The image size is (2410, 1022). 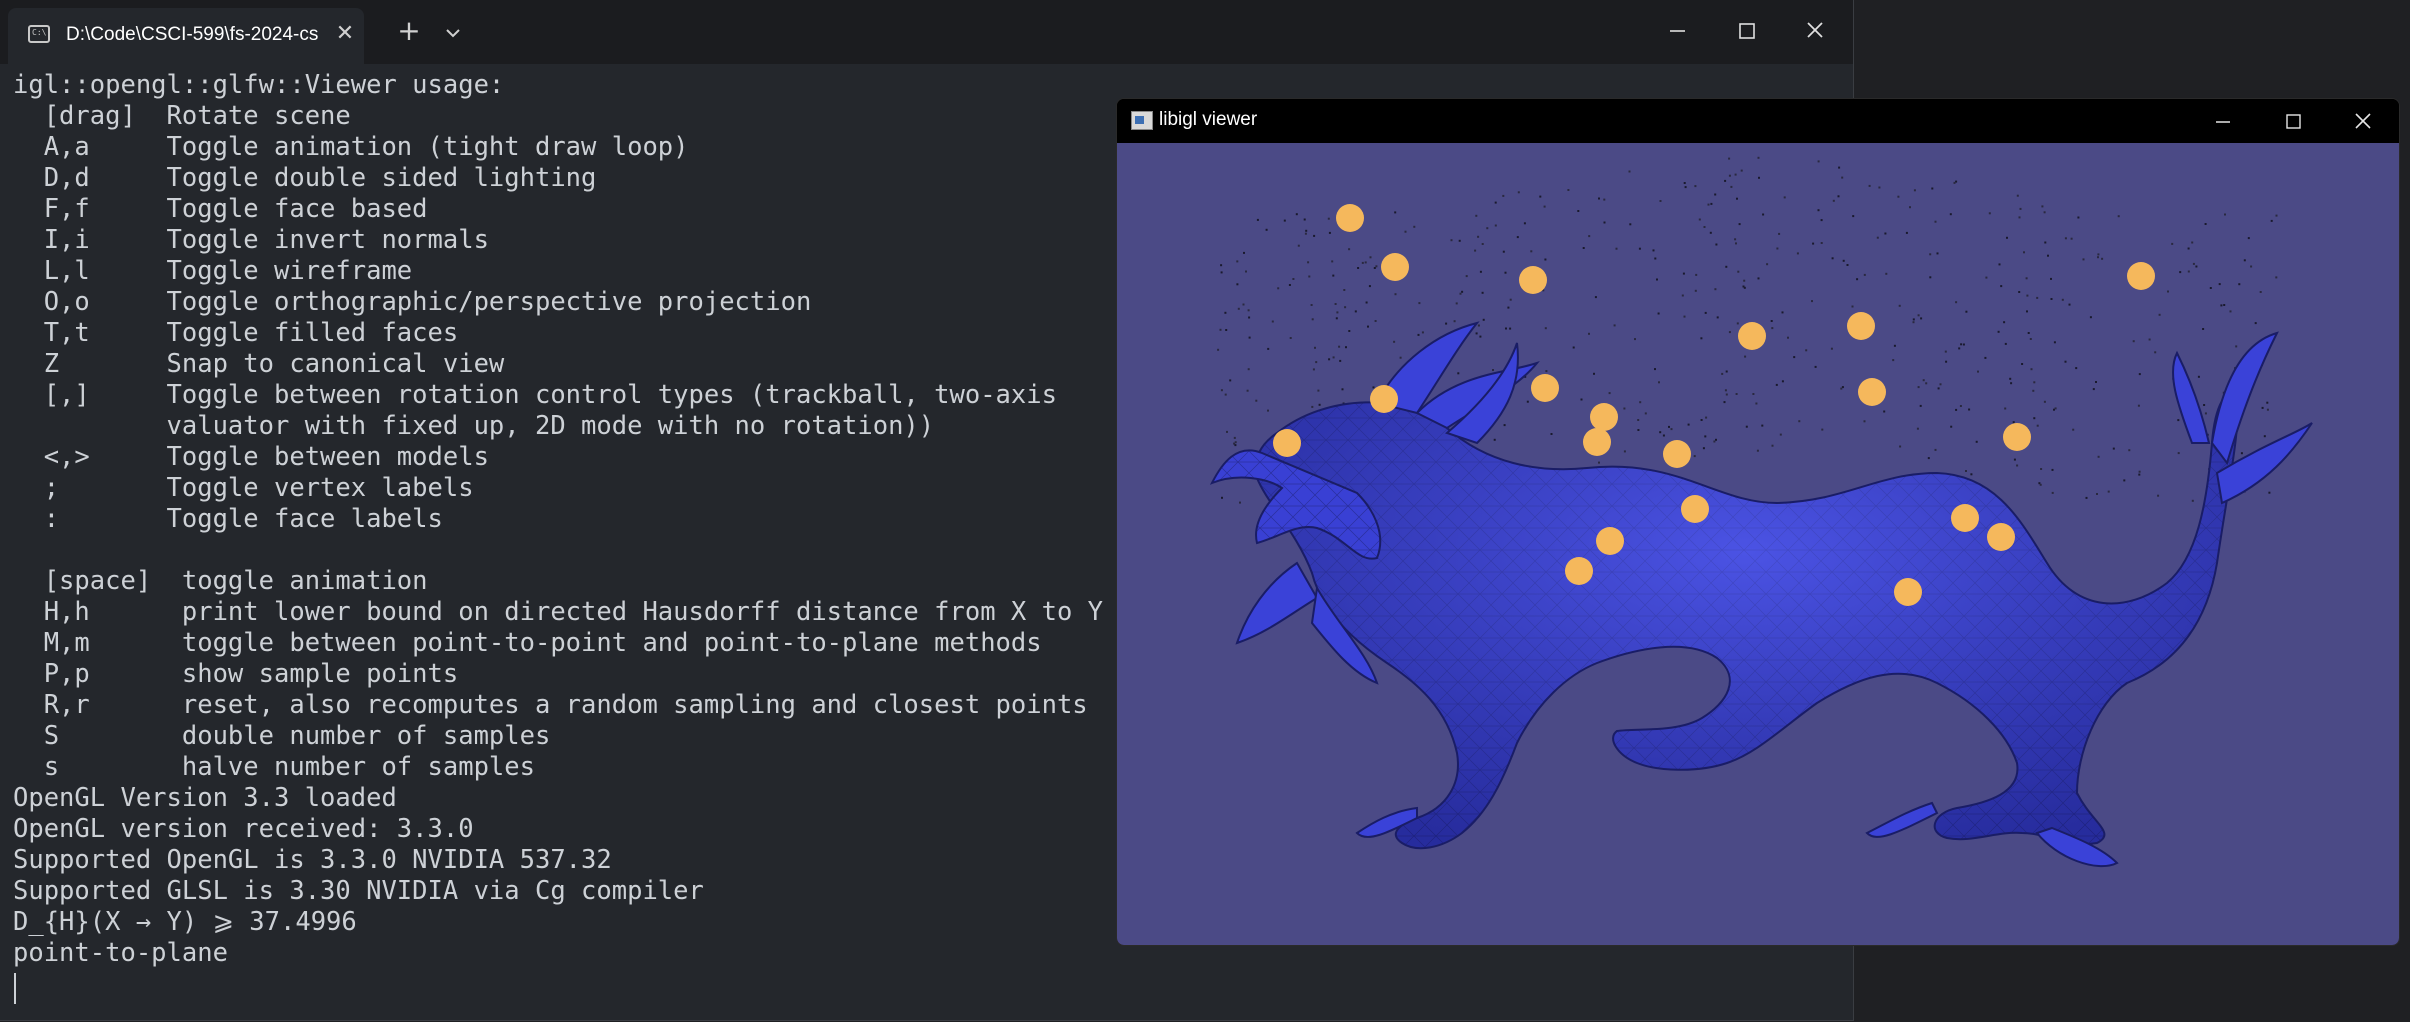 I want to click on maximize-button, so click(x=1746, y=30).